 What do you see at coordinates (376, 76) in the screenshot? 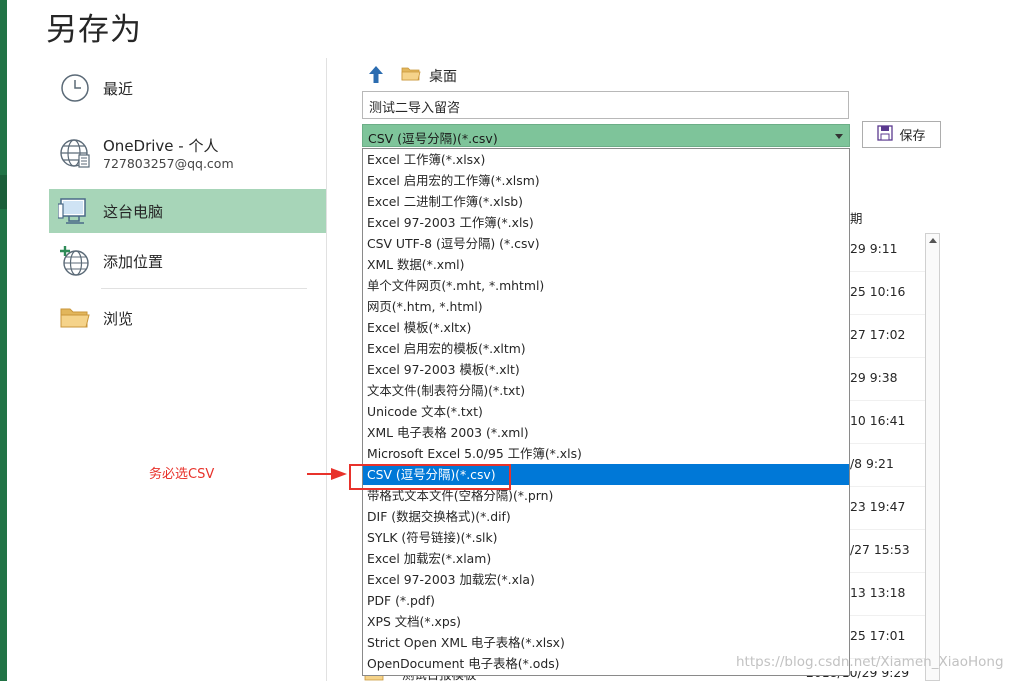
I see `up-arrow-icon` at bounding box center [376, 76].